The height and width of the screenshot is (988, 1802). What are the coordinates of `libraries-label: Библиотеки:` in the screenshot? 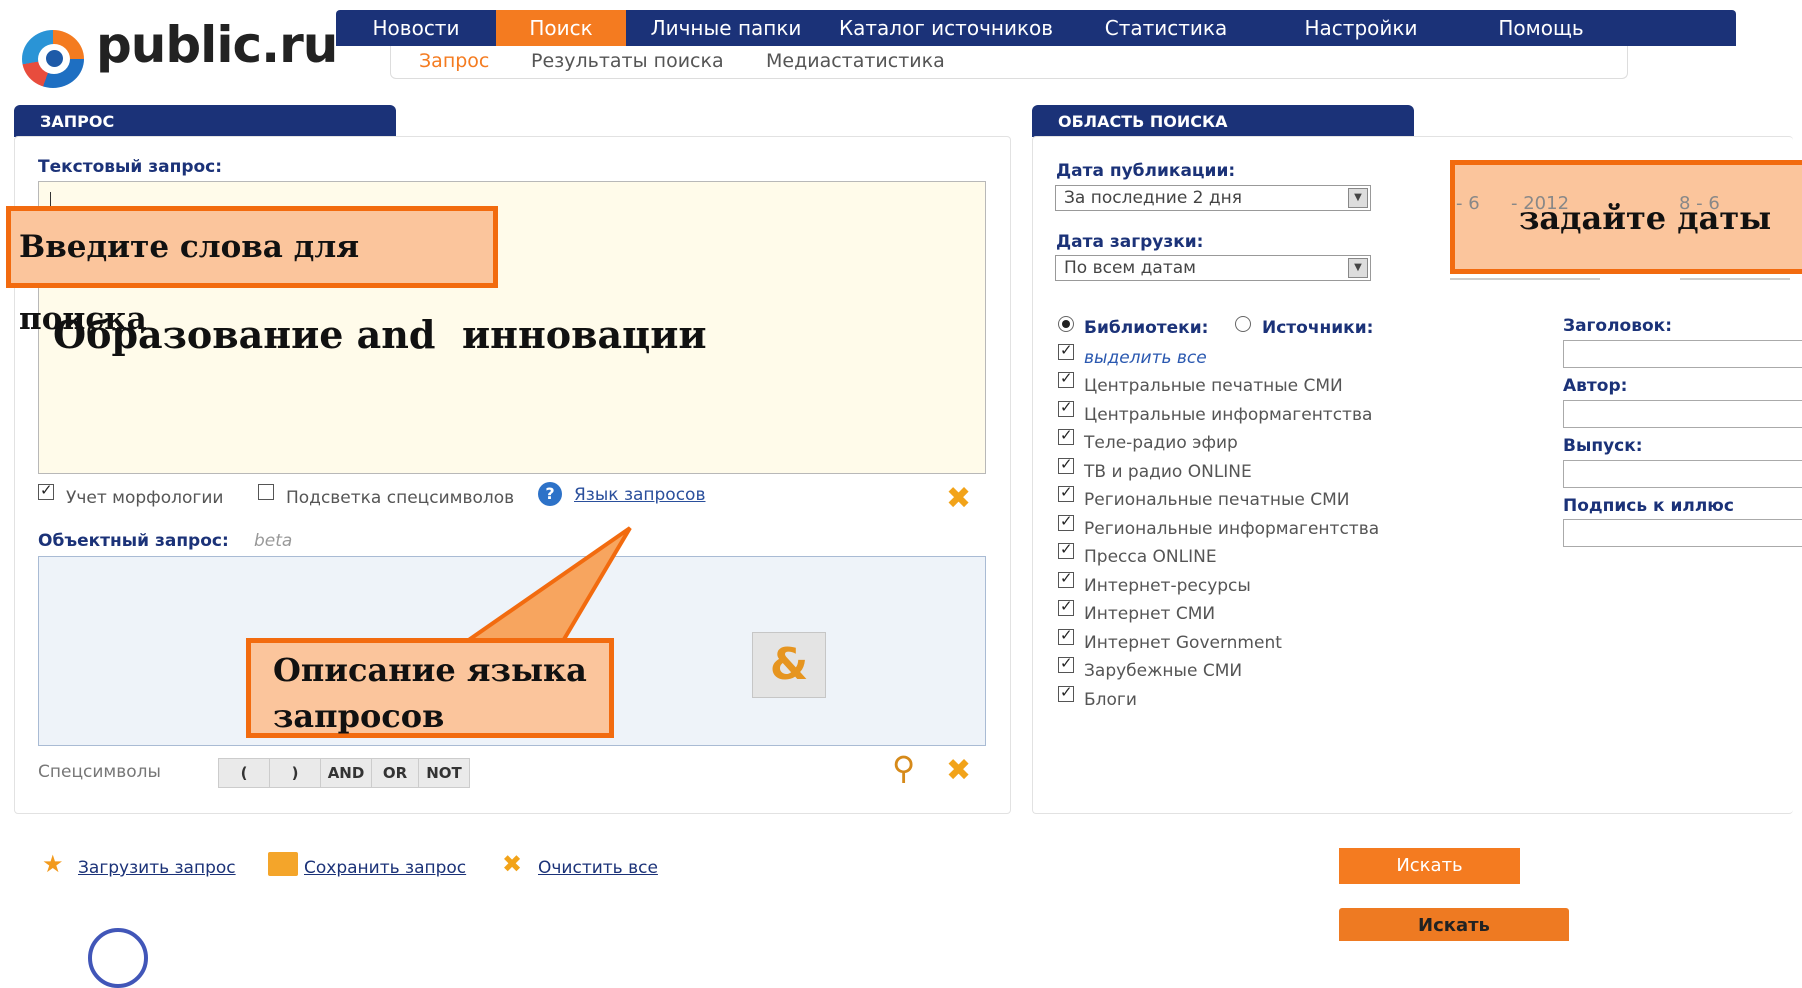 It's located at (1146, 328).